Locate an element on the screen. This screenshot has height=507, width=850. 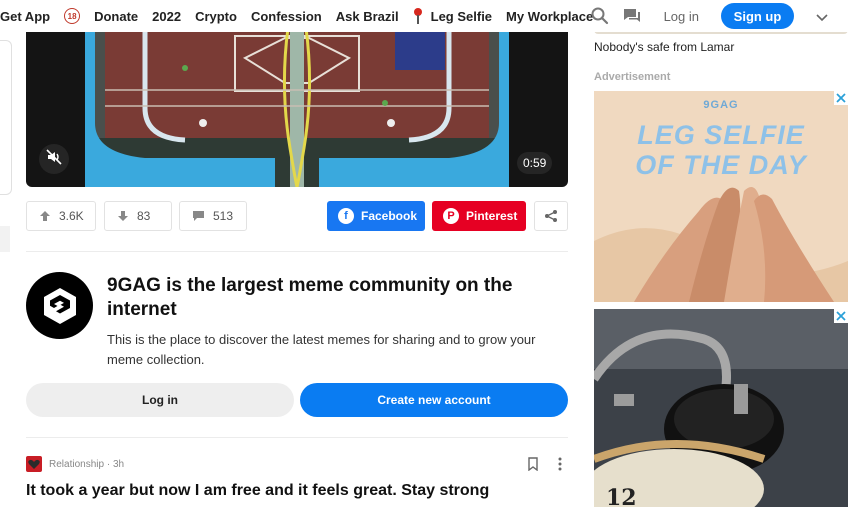
ad-label: Advertisement is located at coordinates (632, 77).